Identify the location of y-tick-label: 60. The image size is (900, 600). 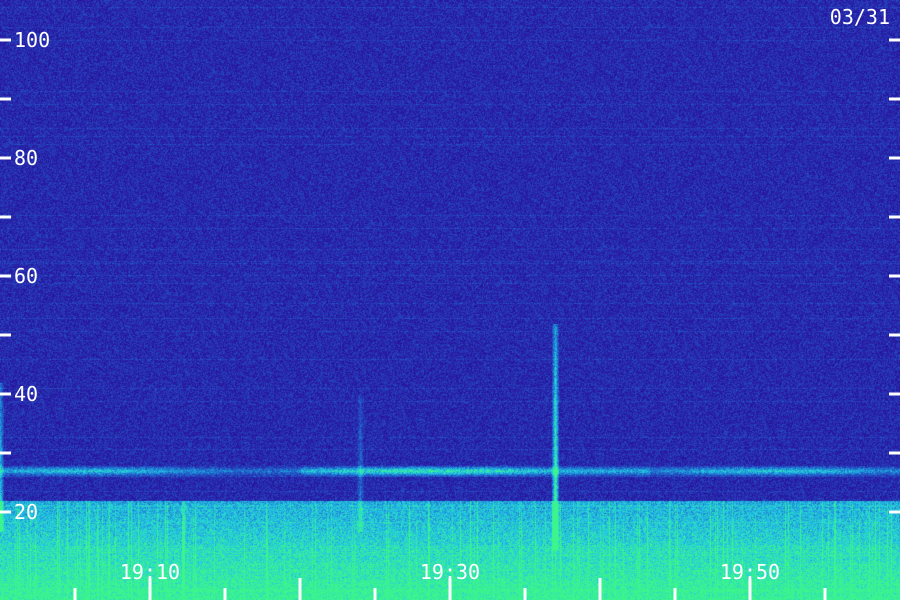
(26, 276).